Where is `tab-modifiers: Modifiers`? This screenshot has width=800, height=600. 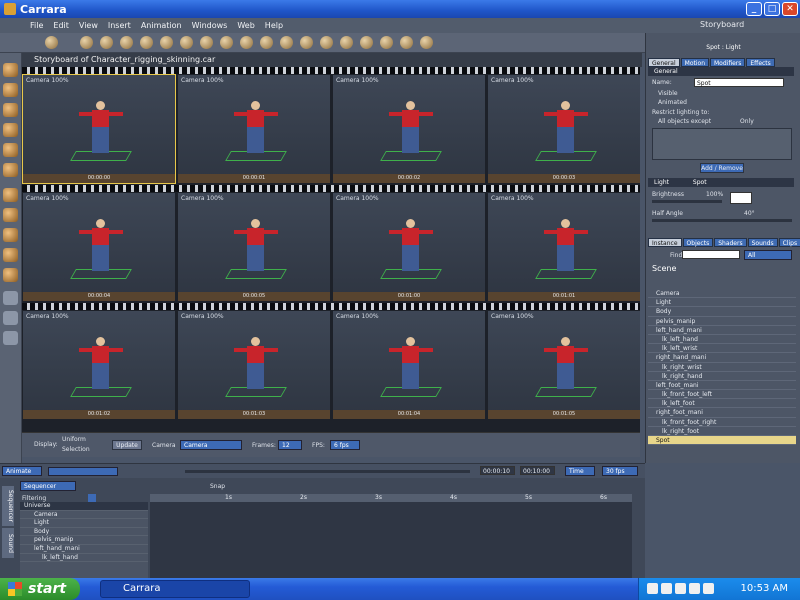
tab-modifiers: Modifiers is located at coordinates (728, 62).